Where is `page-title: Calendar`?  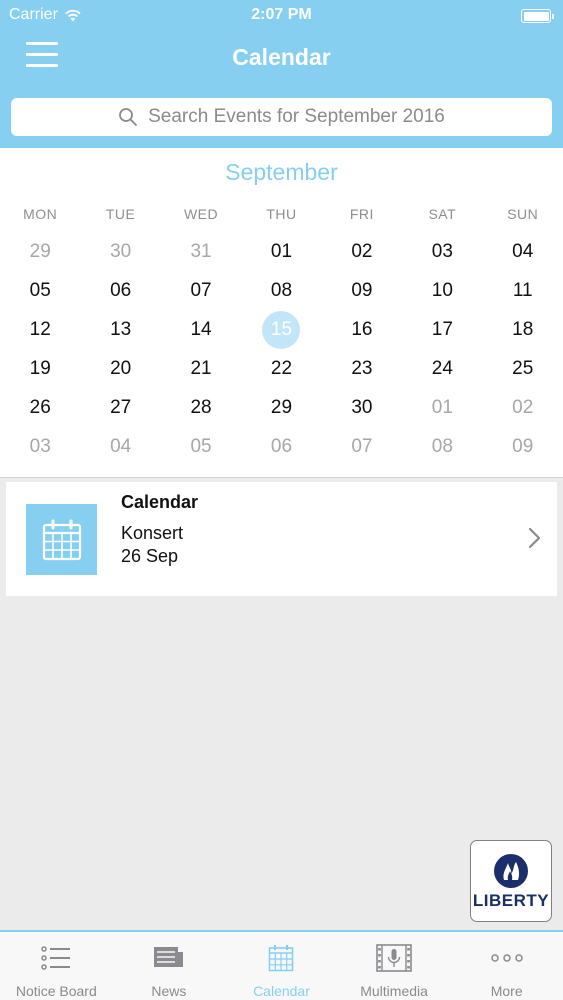
page-title: Calendar is located at coordinates (281, 57).